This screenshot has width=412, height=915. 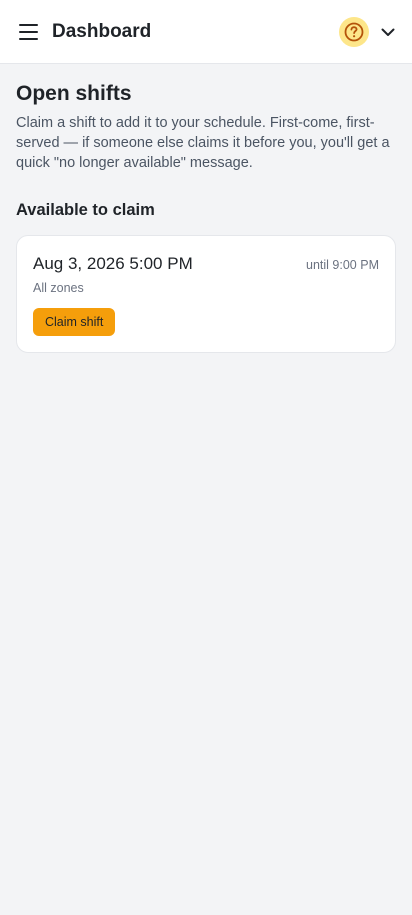 I want to click on claim-shift-button: Claim shift, so click(x=74, y=322).